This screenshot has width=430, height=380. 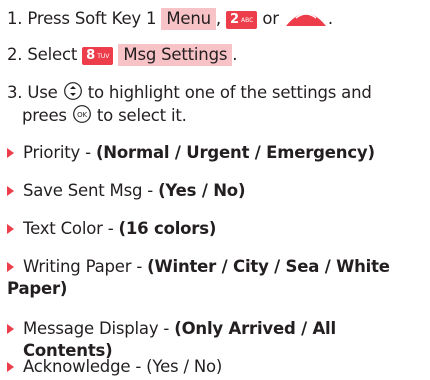 I want to click on option-text-color: Text Color - (16 colors), so click(x=111, y=229).